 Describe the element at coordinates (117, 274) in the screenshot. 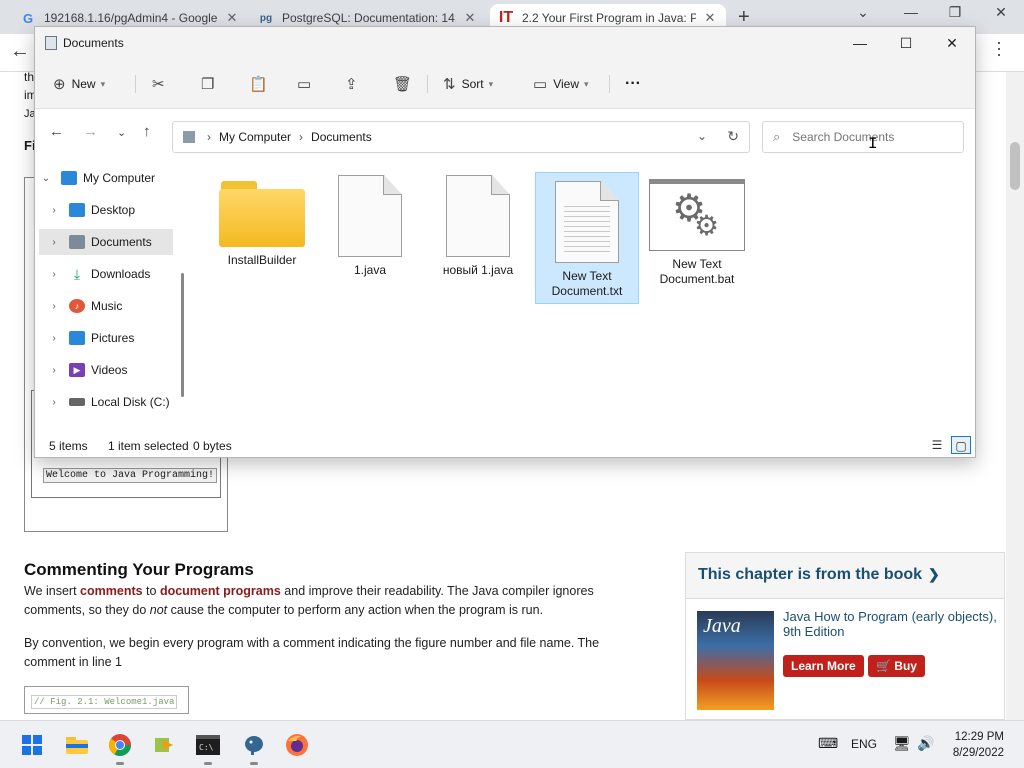

I see `tree-item-downloads: › ⤓ Downloads` at that location.